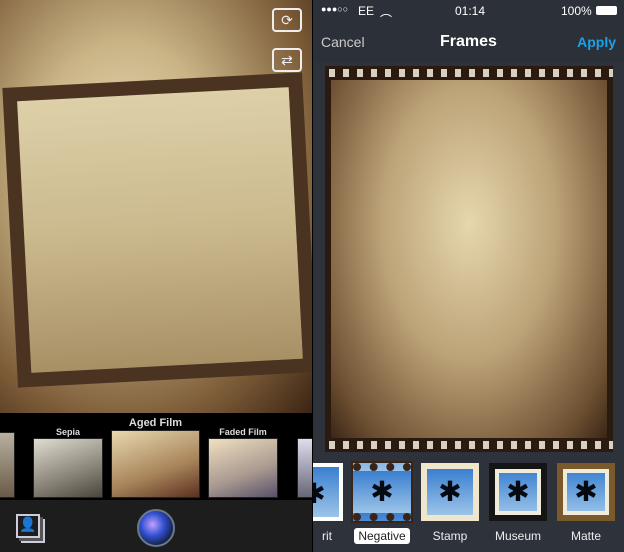 The image size is (624, 552). Describe the element at coordinates (382, 536) in the screenshot. I see `frame-label: Negative` at that location.